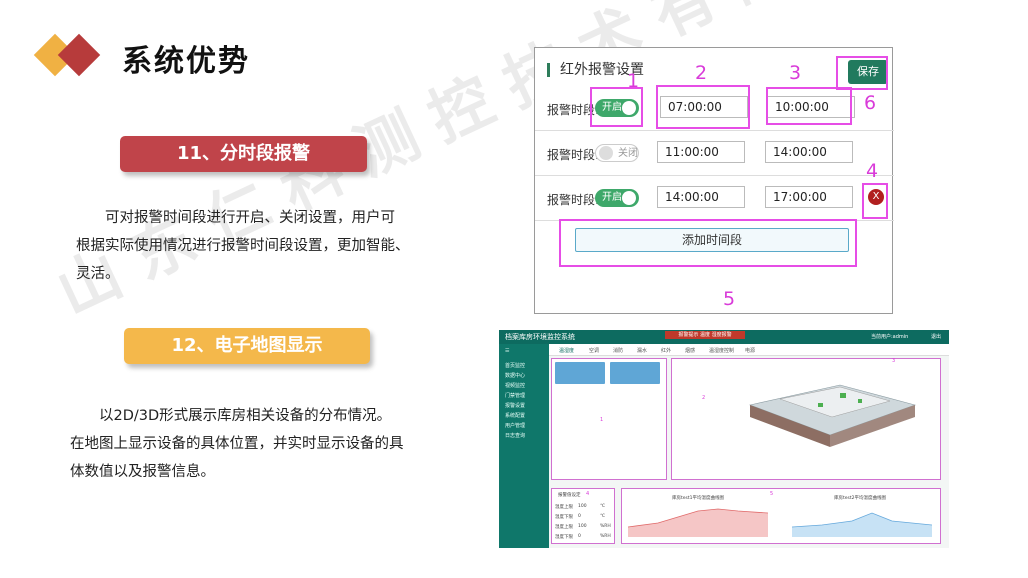 Image resolution: width=1028 pixels, height=578 pixels. Describe the element at coordinates (588, 494) in the screenshot. I see `panel-marker-4: 4` at that location.